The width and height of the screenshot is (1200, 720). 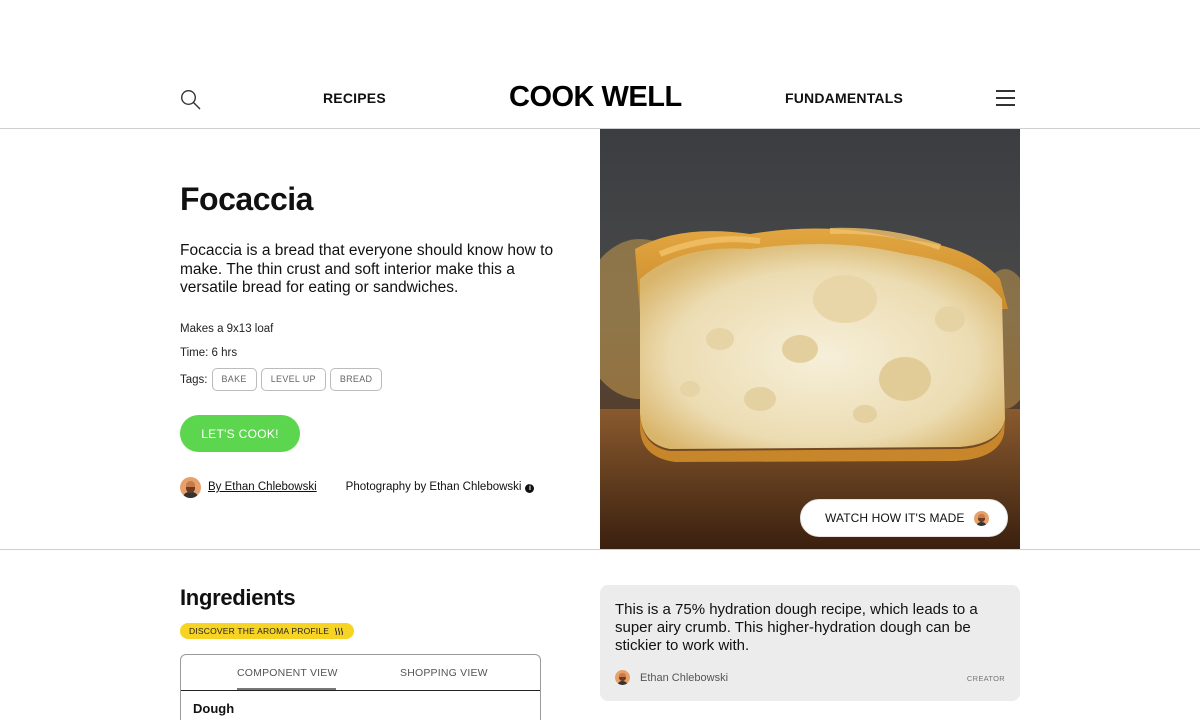 I want to click on recipe-time: Time: 6 hrs, so click(x=209, y=353).